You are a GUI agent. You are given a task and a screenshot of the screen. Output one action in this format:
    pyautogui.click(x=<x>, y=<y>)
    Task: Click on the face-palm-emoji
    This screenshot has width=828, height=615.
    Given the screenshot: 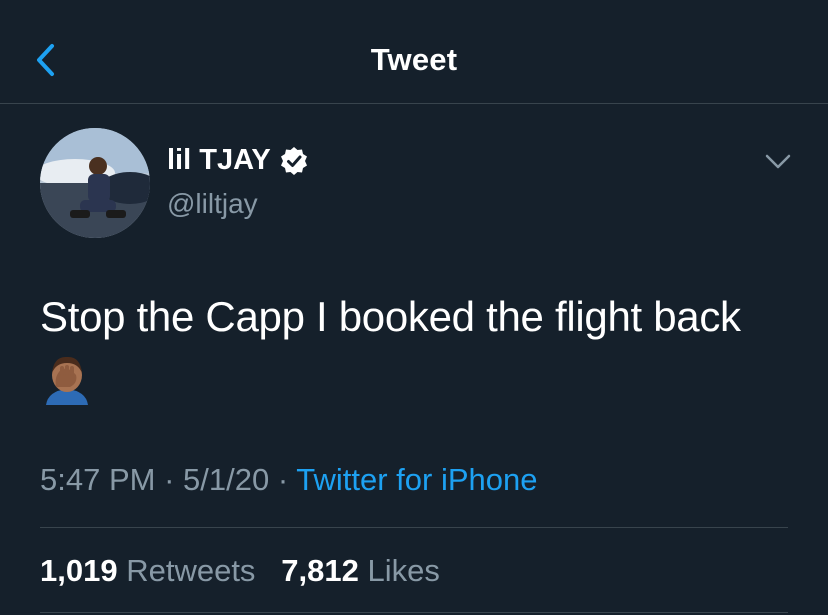 What is the action you would take?
    pyautogui.click(x=67, y=380)
    